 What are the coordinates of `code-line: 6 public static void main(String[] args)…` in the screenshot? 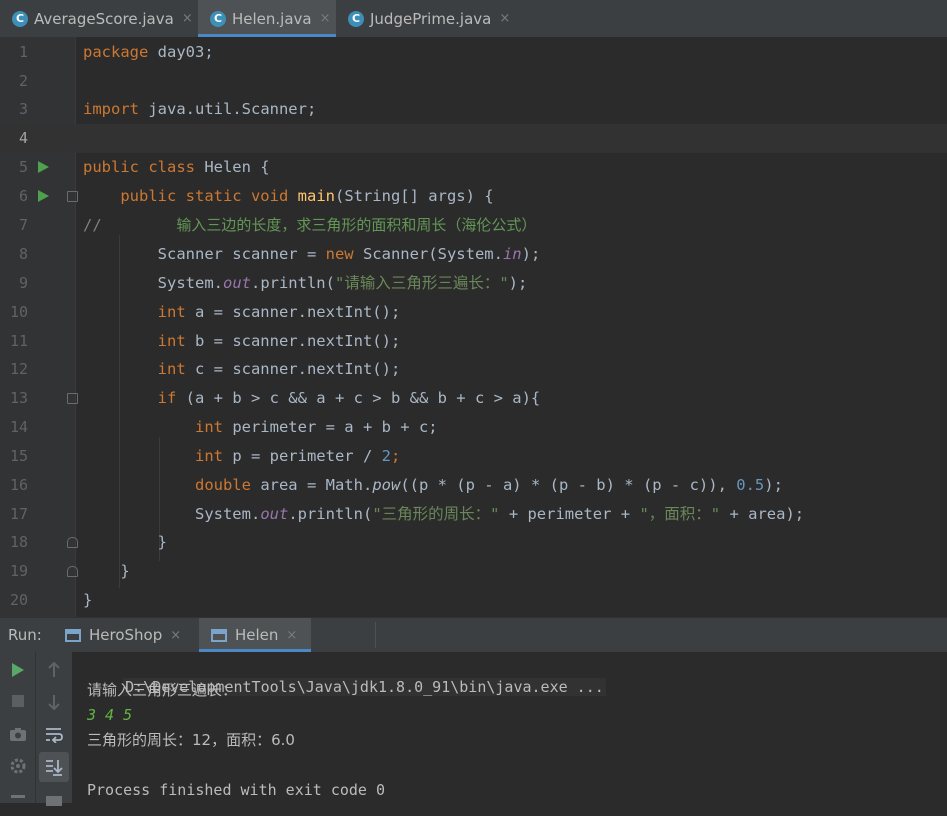 It's located at (473, 196).